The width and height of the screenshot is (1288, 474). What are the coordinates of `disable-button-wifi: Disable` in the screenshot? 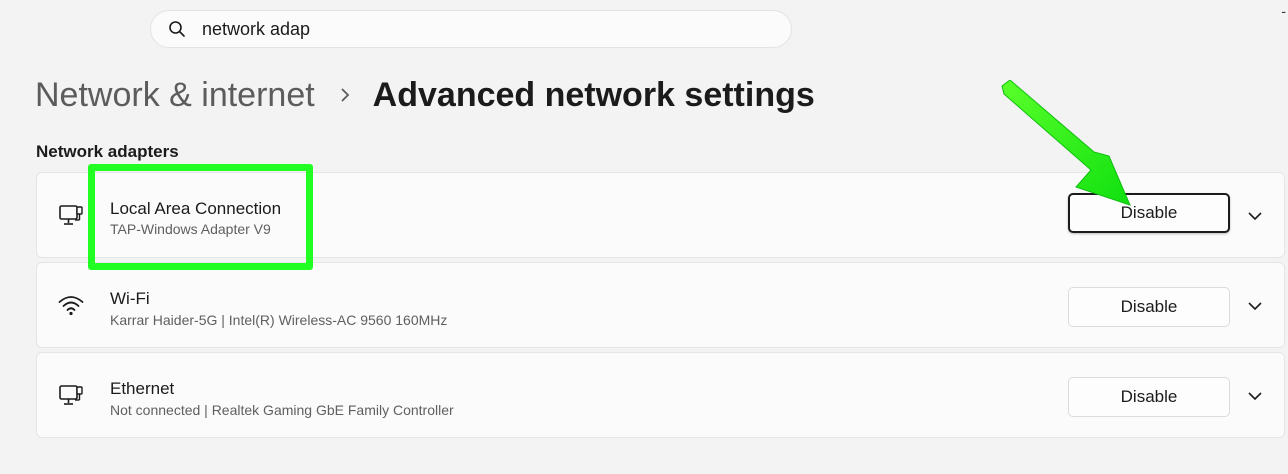 It's located at (1149, 307).